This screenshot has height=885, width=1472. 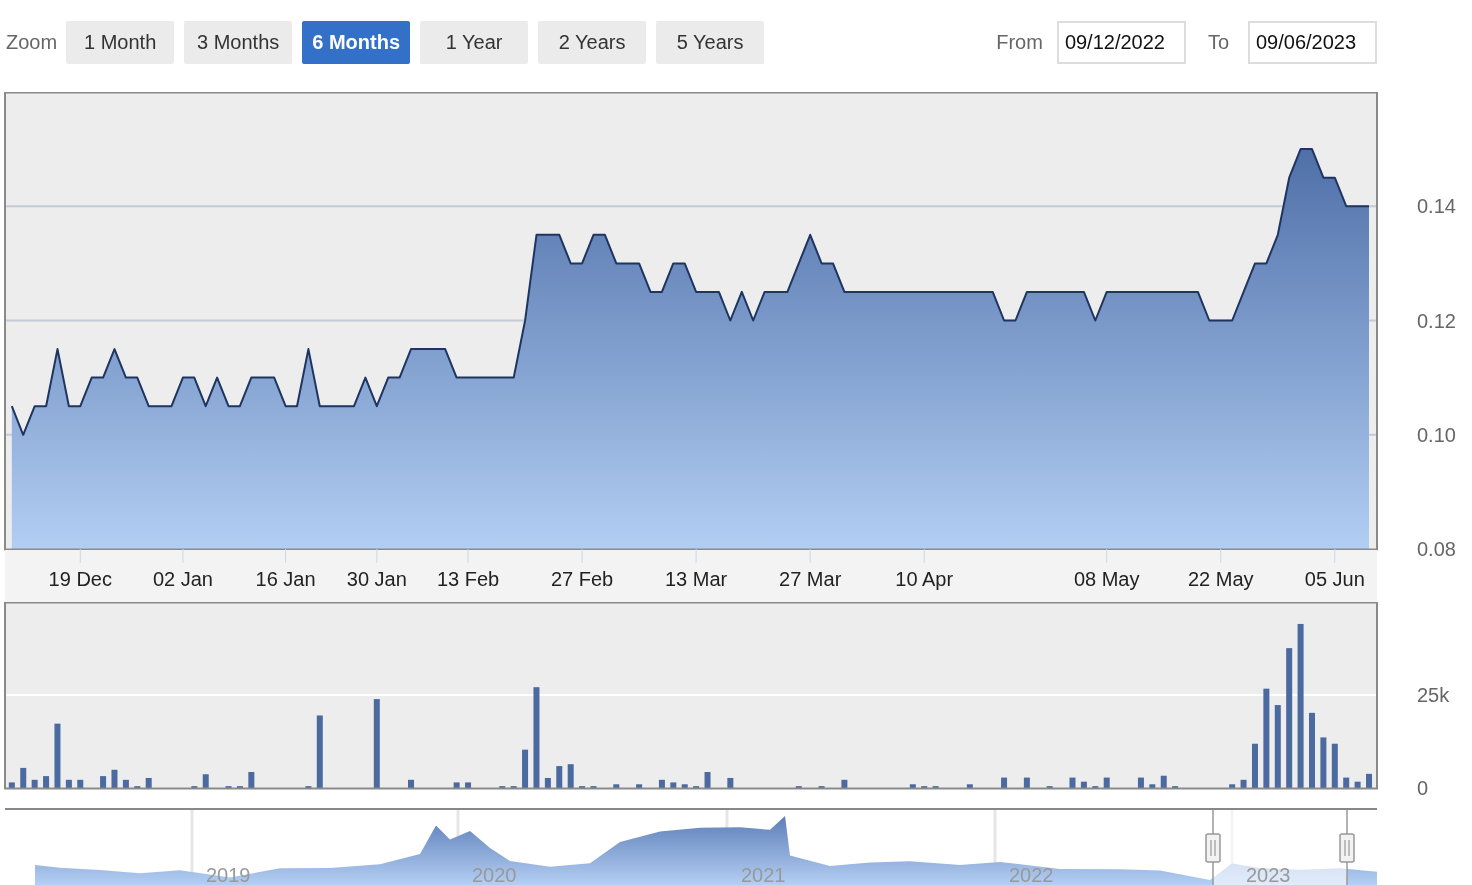 I want to click on axis-label: 02 Jan, so click(x=182, y=579).